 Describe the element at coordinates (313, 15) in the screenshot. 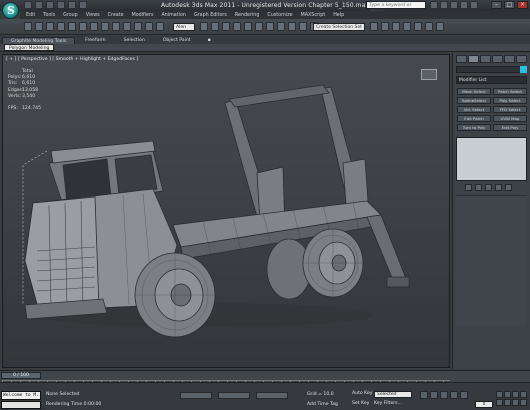

I see `menu-maxscript: MAXScript` at that location.